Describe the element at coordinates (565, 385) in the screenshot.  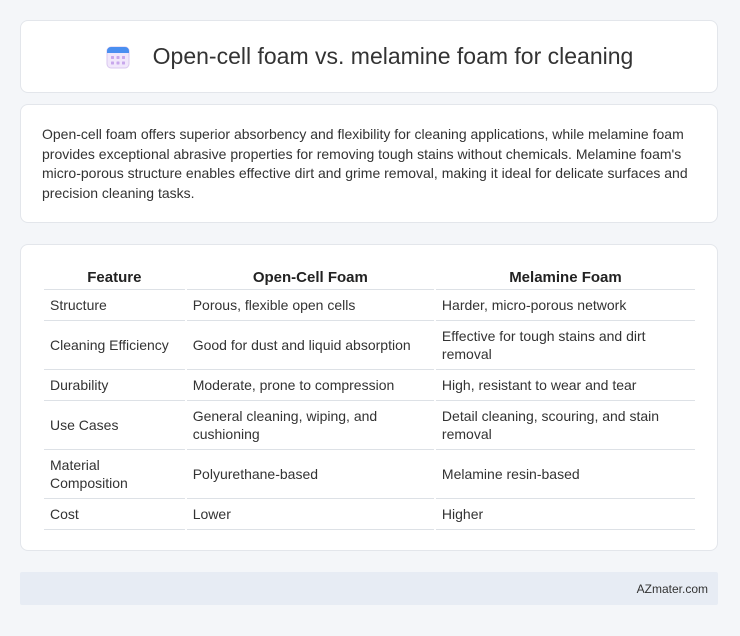
I see `table-cell: High, resistant to wear and tear` at that location.